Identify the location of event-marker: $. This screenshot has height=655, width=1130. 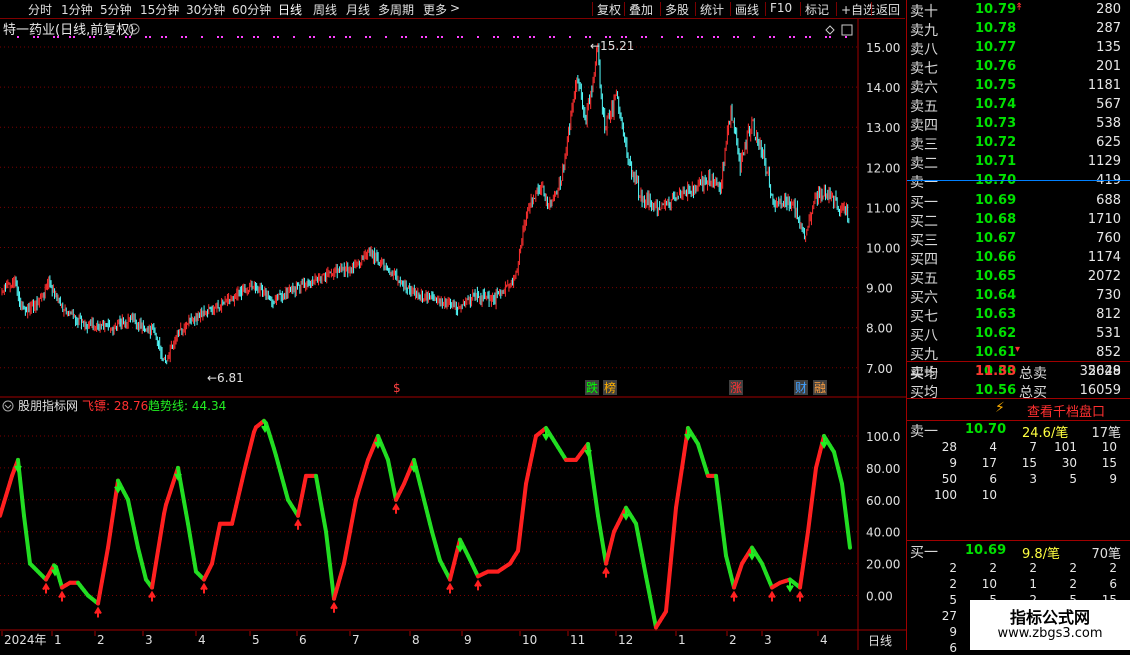
(397, 388).